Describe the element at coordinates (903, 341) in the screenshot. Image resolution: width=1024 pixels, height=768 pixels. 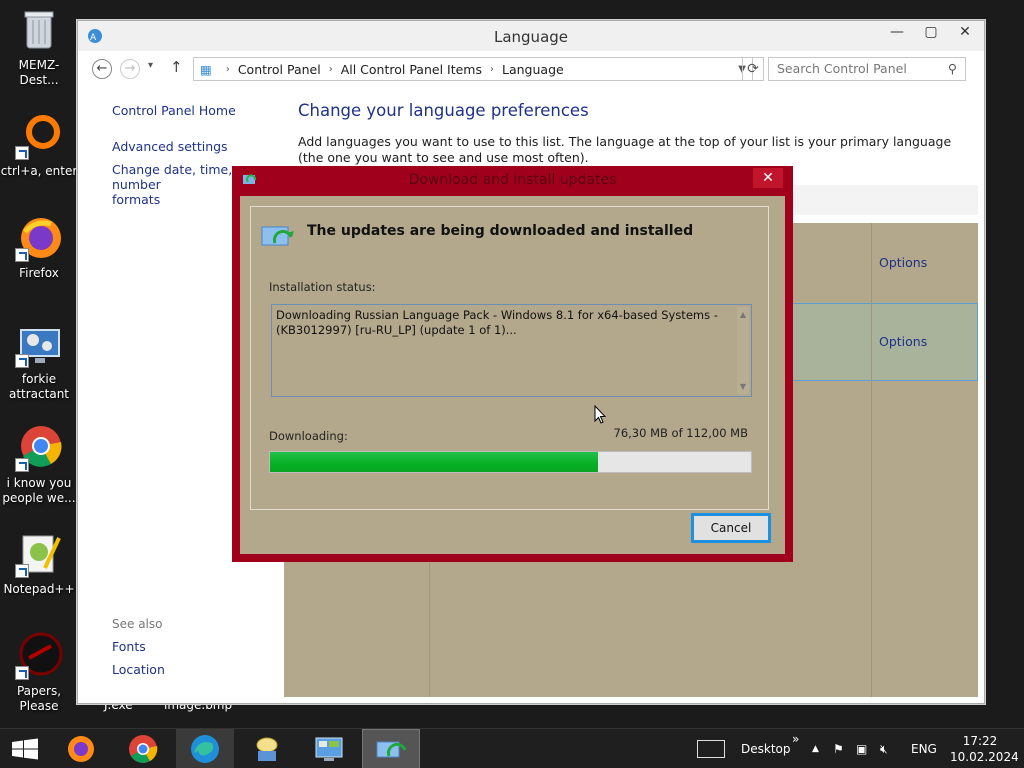
I see `options-link-2: Options` at that location.